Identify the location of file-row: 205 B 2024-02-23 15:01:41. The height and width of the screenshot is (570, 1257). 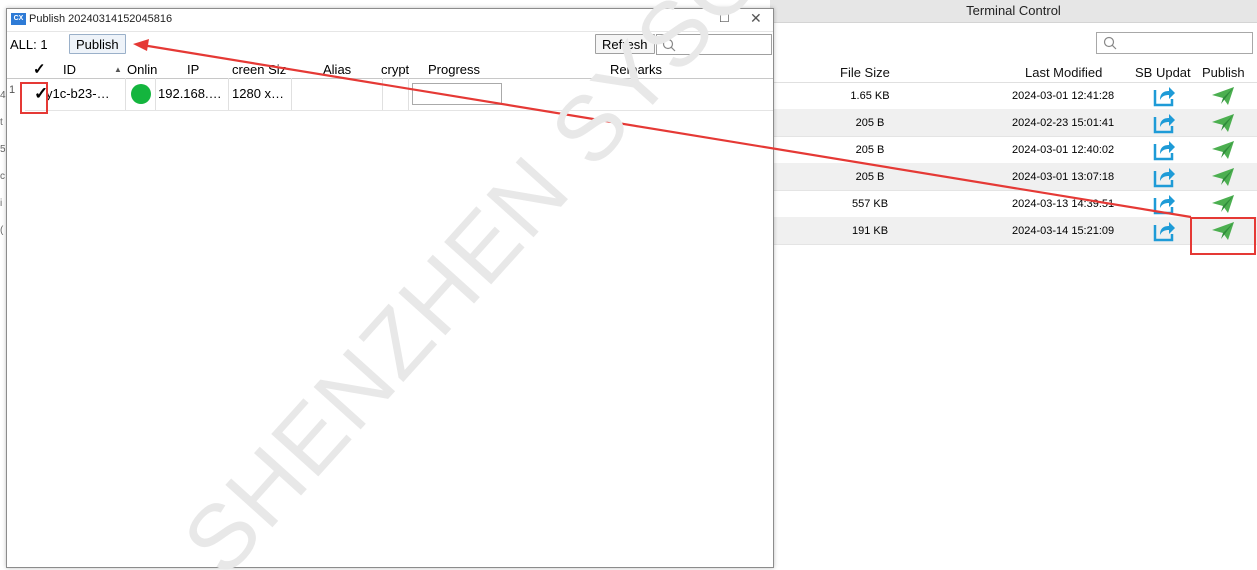
(1013, 123).